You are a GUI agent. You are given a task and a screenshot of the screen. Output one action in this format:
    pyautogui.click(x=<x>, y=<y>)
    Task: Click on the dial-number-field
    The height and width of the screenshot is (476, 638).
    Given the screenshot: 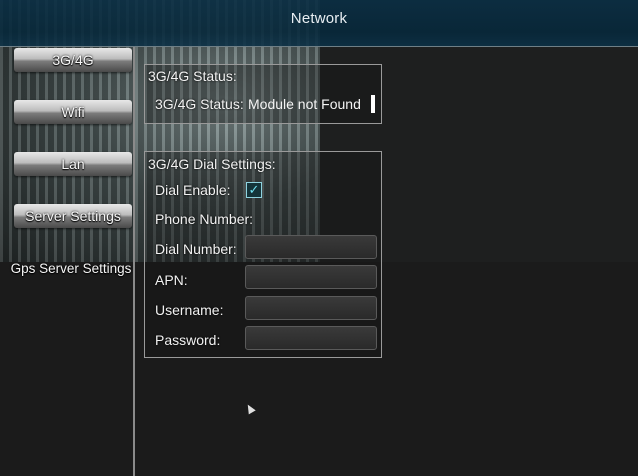 What is the action you would take?
    pyautogui.click(x=311, y=247)
    